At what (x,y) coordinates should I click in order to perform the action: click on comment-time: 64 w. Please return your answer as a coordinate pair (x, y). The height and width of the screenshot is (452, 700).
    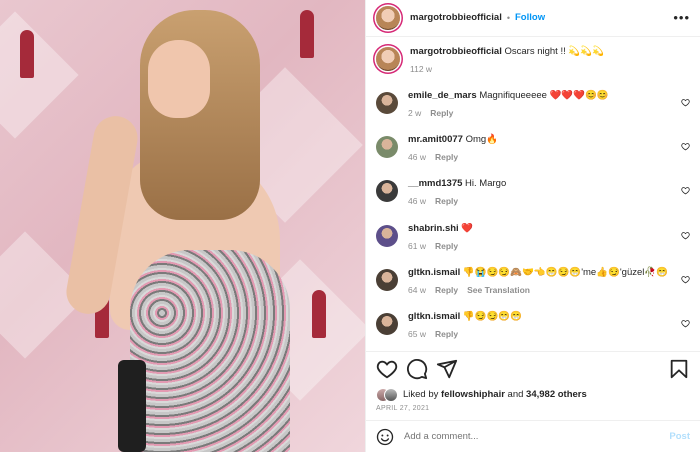
    Looking at the image, I should click on (417, 290).